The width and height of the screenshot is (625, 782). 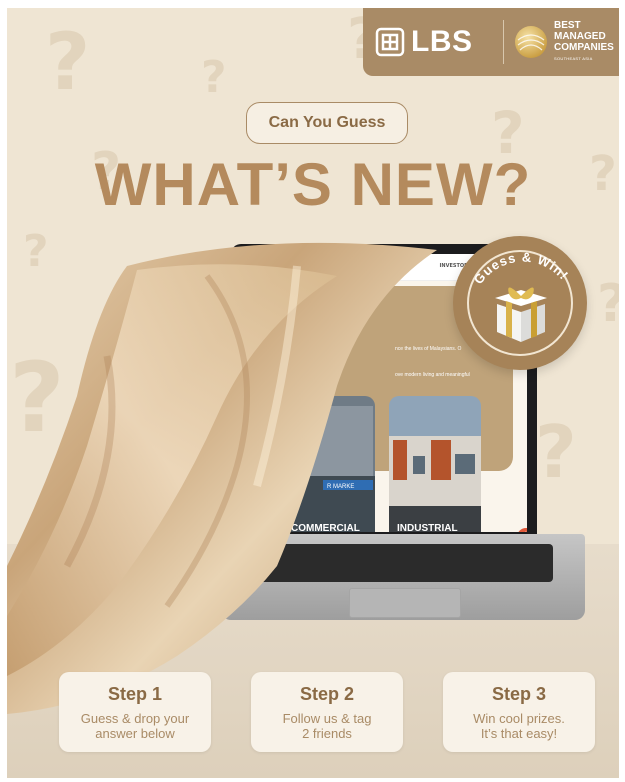 What do you see at coordinates (519, 694) in the screenshot?
I see `step-title: Step 3` at bounding box center [519, 694].